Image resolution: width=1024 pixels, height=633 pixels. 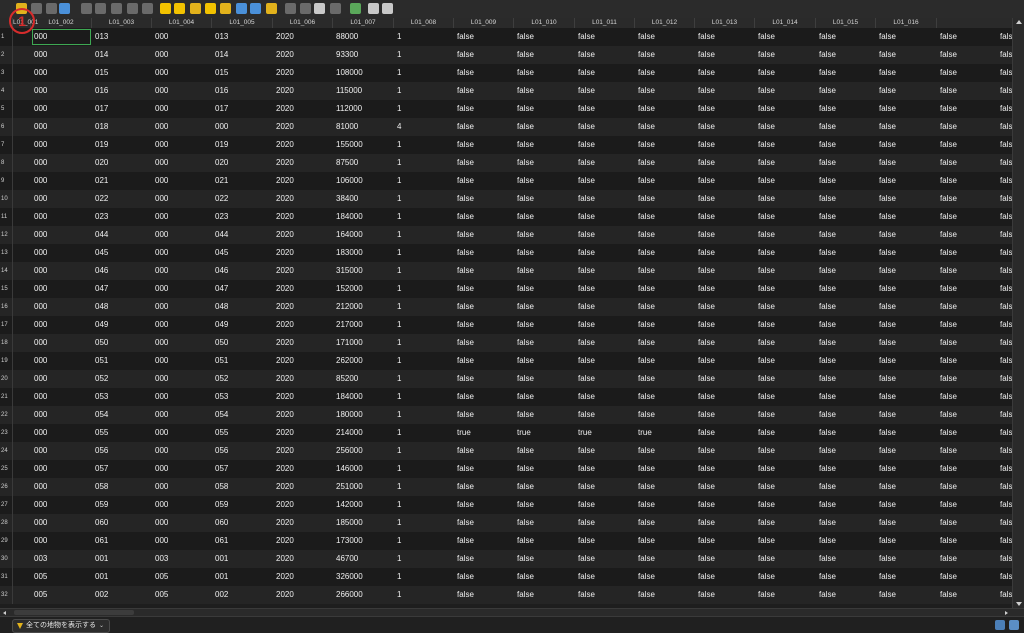 I want to click on row-number: 24, so click(x=6, y=451).